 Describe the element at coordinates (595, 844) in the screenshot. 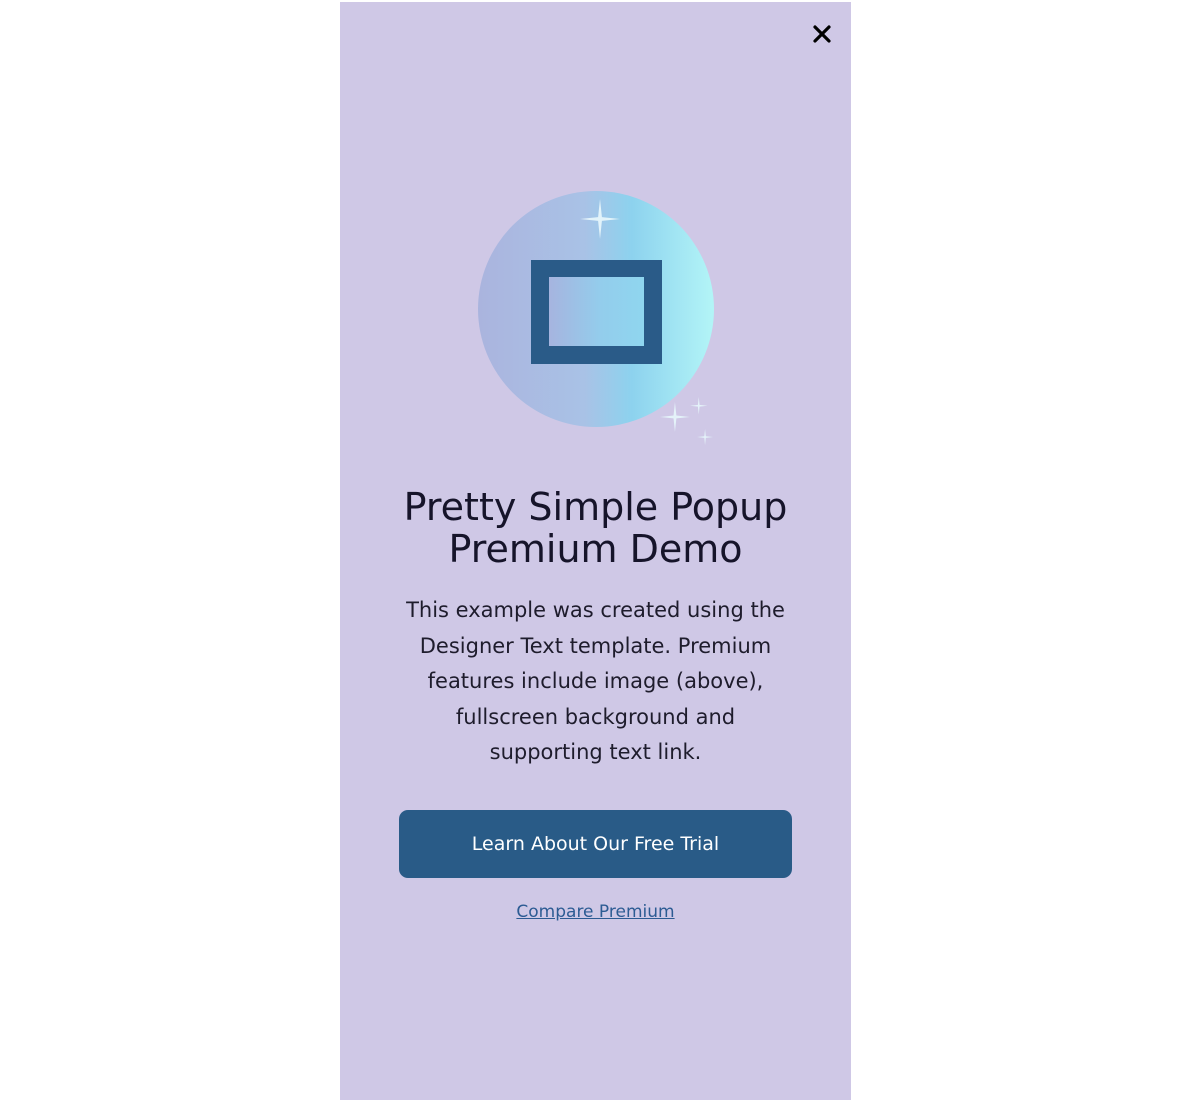

I see `free-trial-button: Learn About Our Free Trial` at that location.